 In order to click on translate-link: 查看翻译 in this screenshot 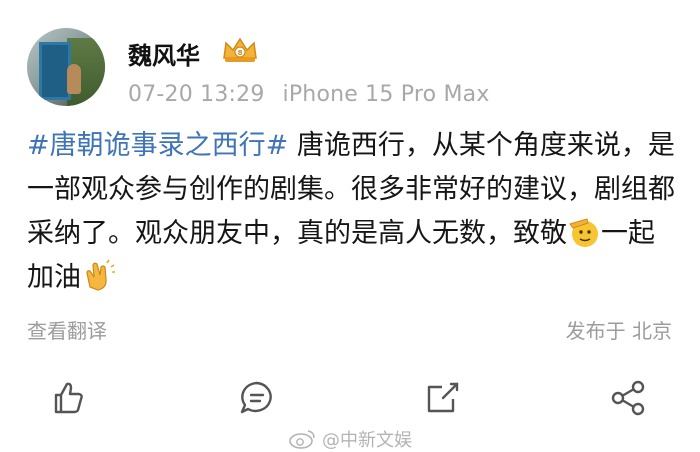, I will do `click(67, 329)`.